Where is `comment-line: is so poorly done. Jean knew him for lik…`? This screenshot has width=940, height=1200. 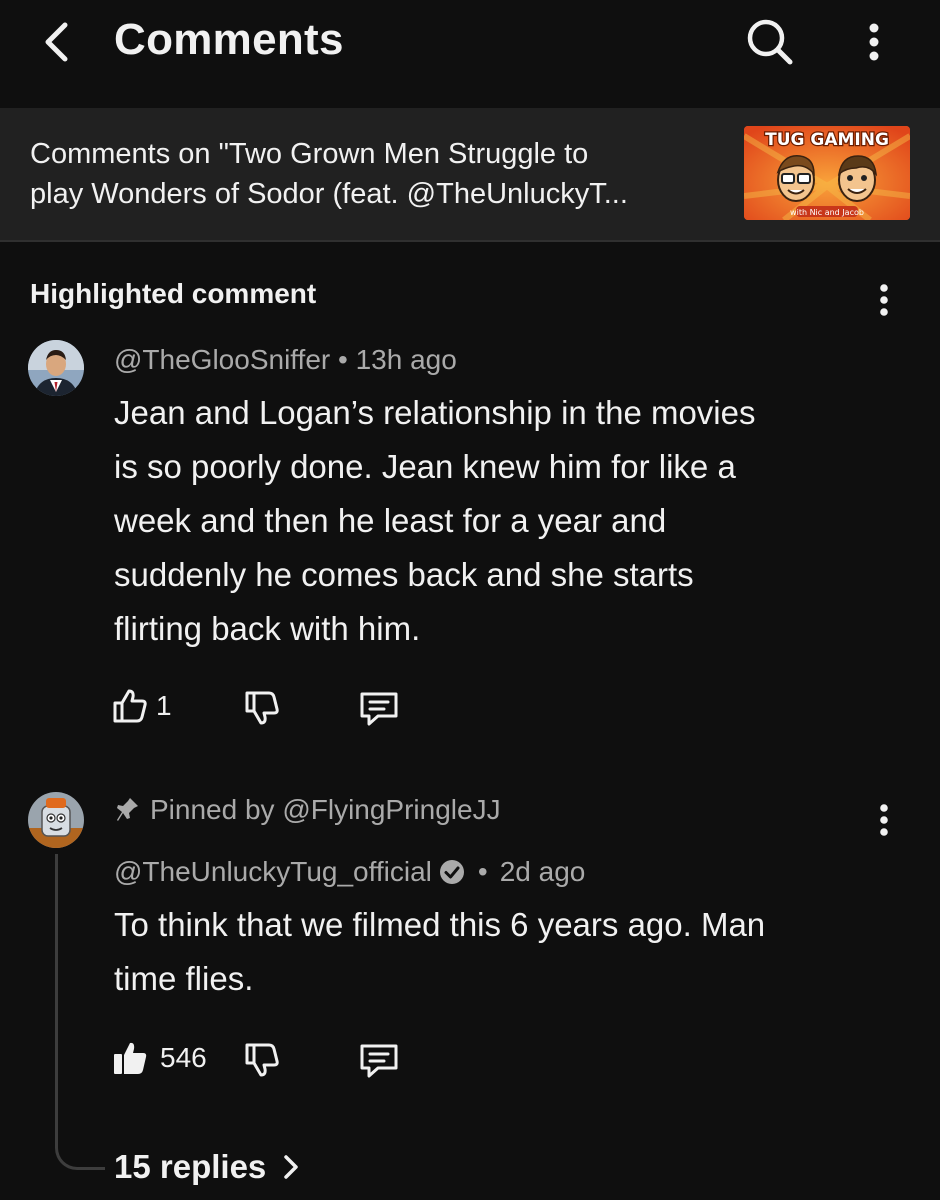 comment-line: is so poorly done. Jean knew him for lik… is located at coordinates (425, 466).